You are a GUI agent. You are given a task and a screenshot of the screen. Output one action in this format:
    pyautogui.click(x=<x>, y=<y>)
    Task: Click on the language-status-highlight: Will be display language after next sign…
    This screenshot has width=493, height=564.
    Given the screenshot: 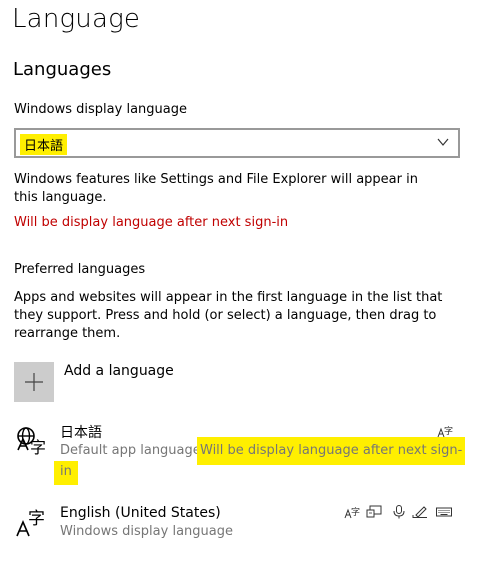 What is the action you would take?
    pyautogui.click(x=331, y=451)
    